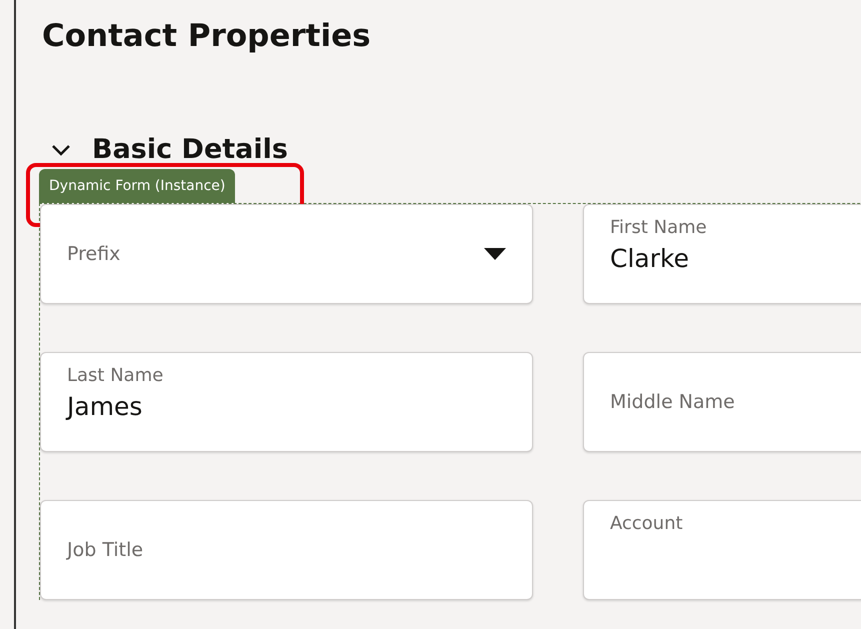  What do you see at coordinates (495, 254) in the screenshot?
I see `caret-icon` at bounding box center [495, 254].